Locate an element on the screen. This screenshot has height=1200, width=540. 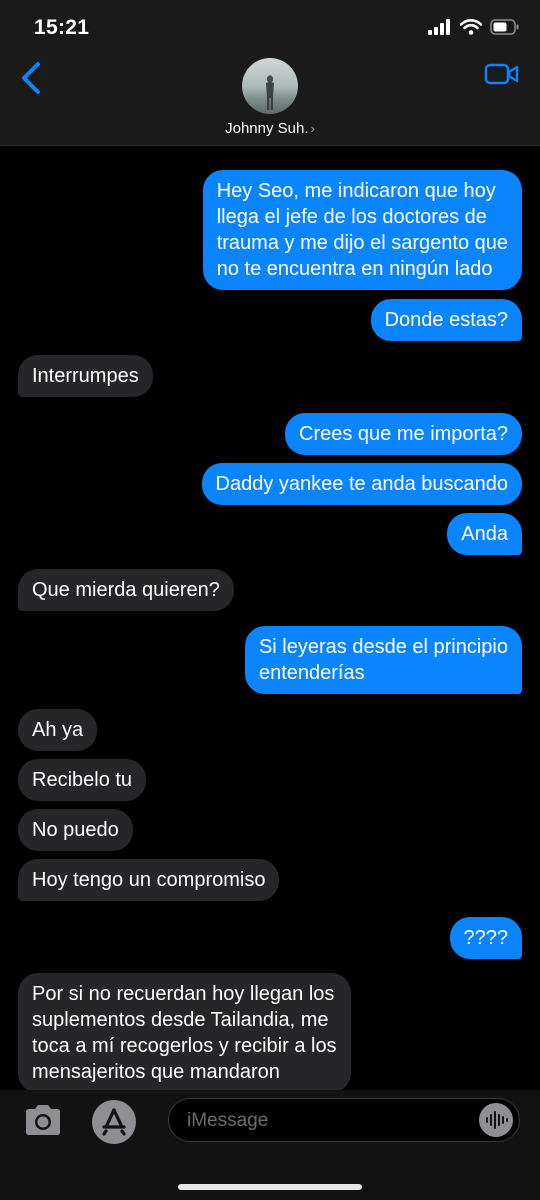
back-button is located at coordinates (33, 78).